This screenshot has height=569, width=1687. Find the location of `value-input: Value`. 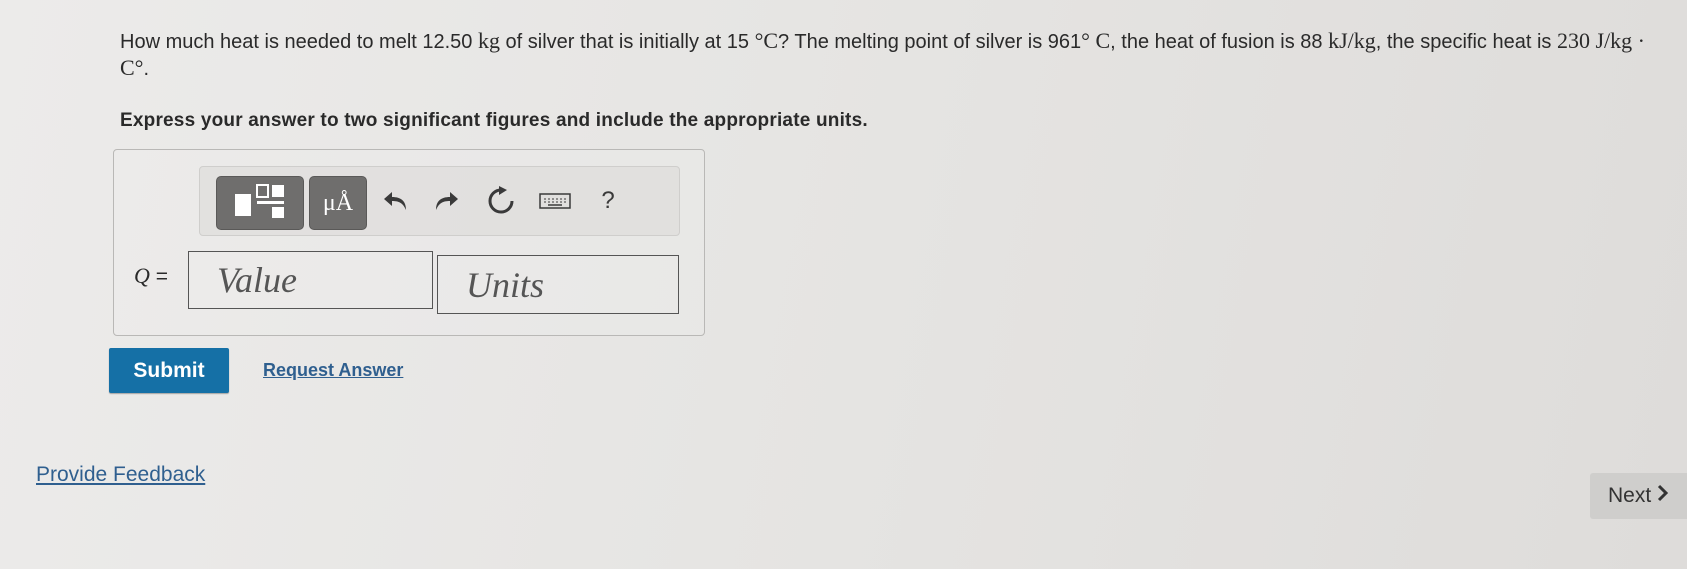

value-input: Value is located at coordinates (310, 280).